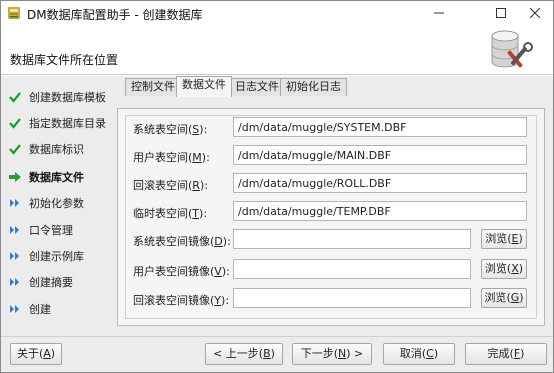 The height and width of the screenshot is (373, 554). Describe the element at coordinates (64, 60) in the screenshot. I see `page-title: 数据库文件所在位置` at that location.